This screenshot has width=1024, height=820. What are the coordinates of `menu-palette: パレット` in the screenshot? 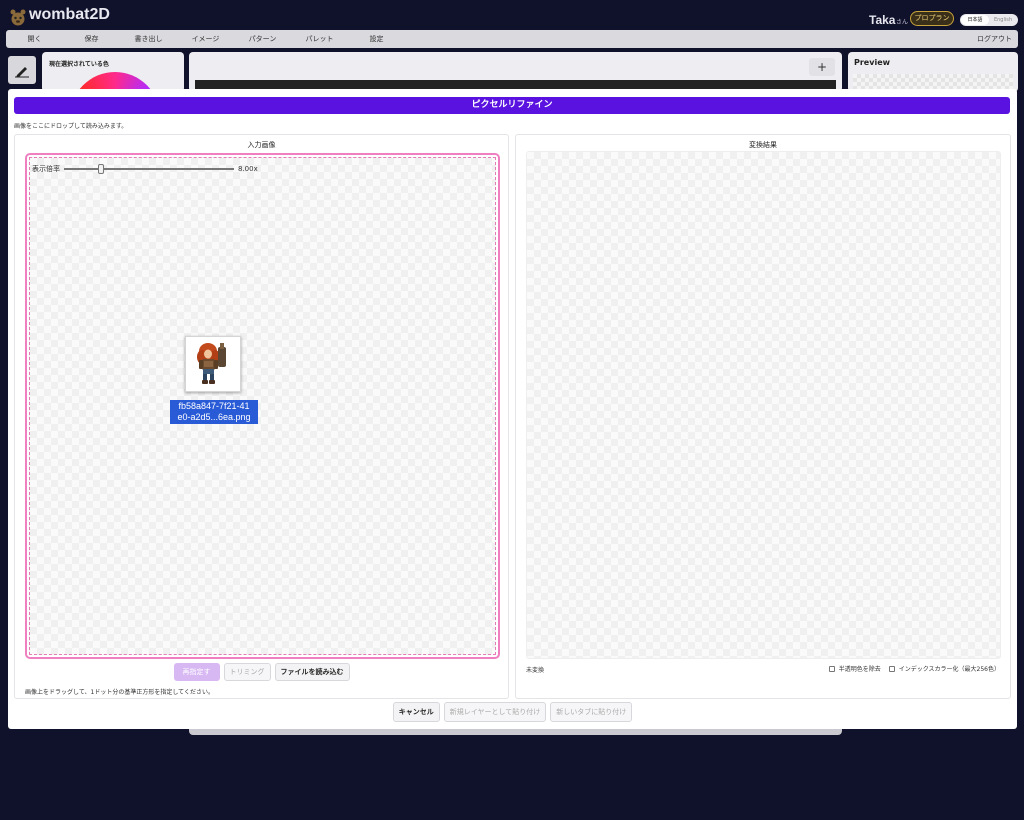 It's located at (319, 39).